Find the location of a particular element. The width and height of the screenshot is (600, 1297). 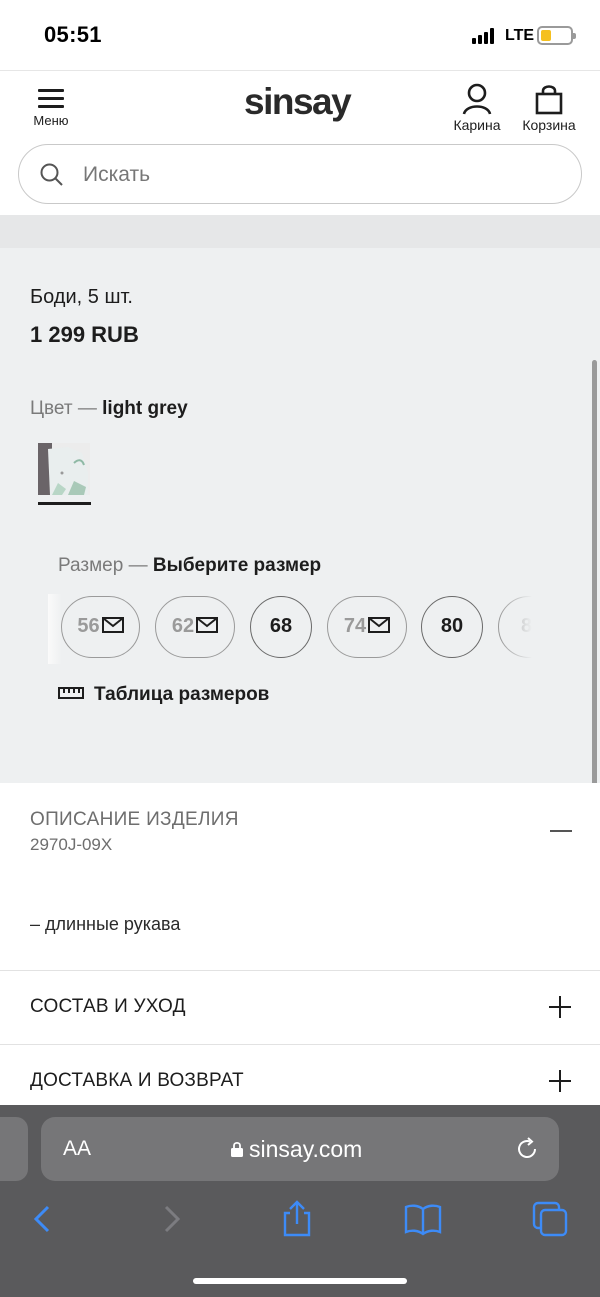

reload-icon is located at coordinates (528, 1149).